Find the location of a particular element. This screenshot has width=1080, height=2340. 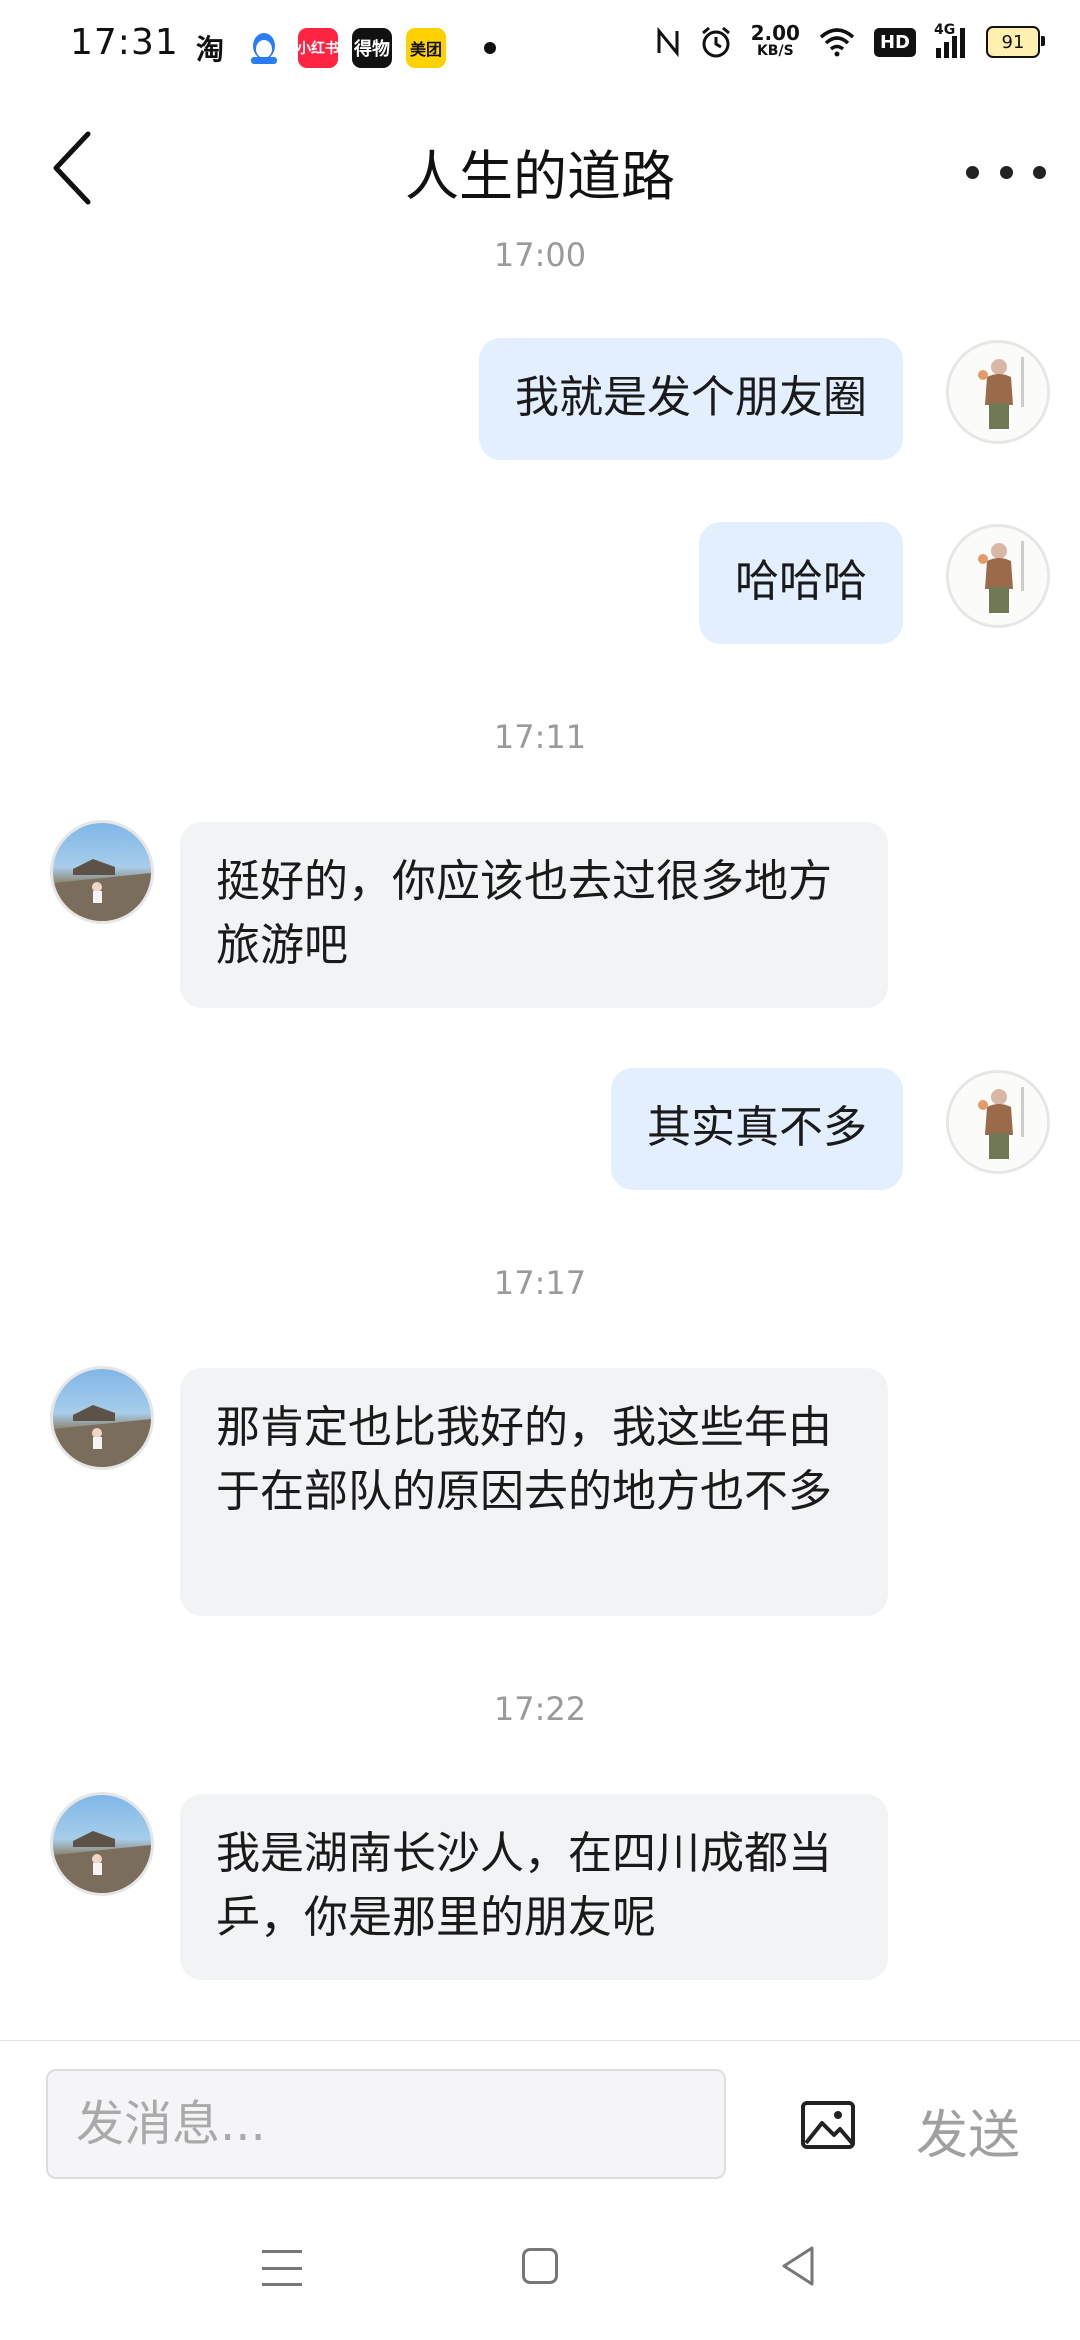

more-options-button is located at coordinates (1006, 172).